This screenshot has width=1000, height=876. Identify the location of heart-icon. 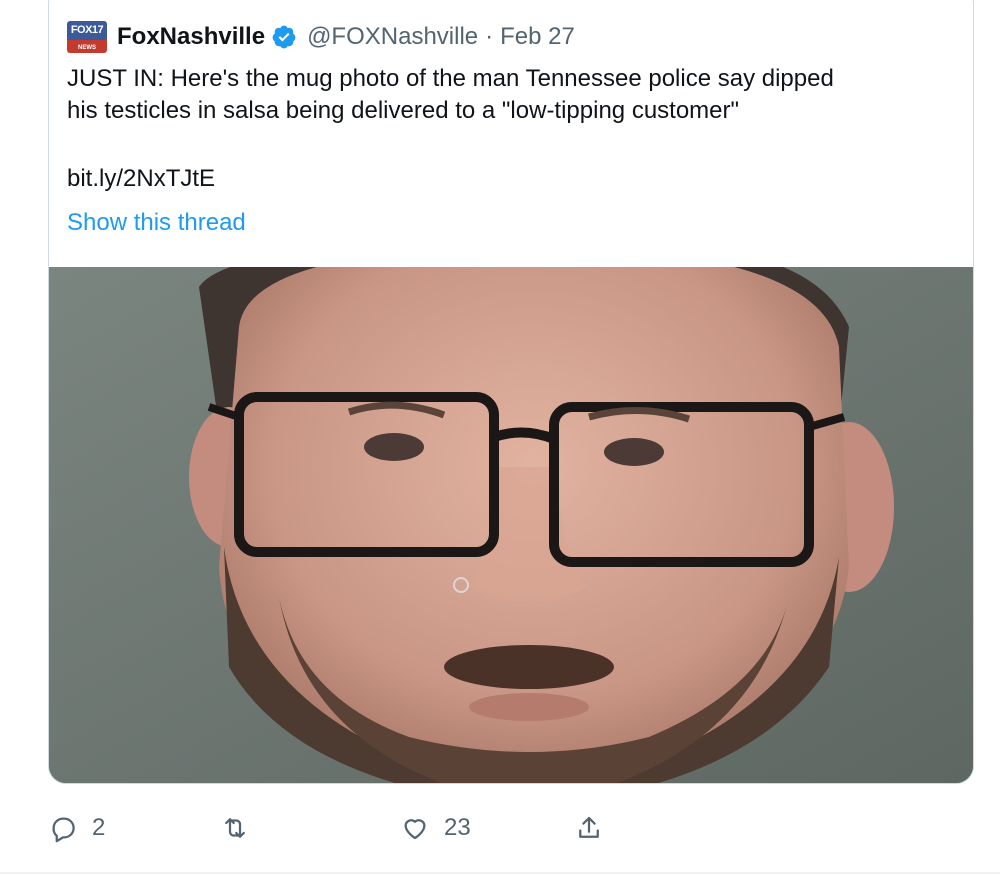
(415, 829).